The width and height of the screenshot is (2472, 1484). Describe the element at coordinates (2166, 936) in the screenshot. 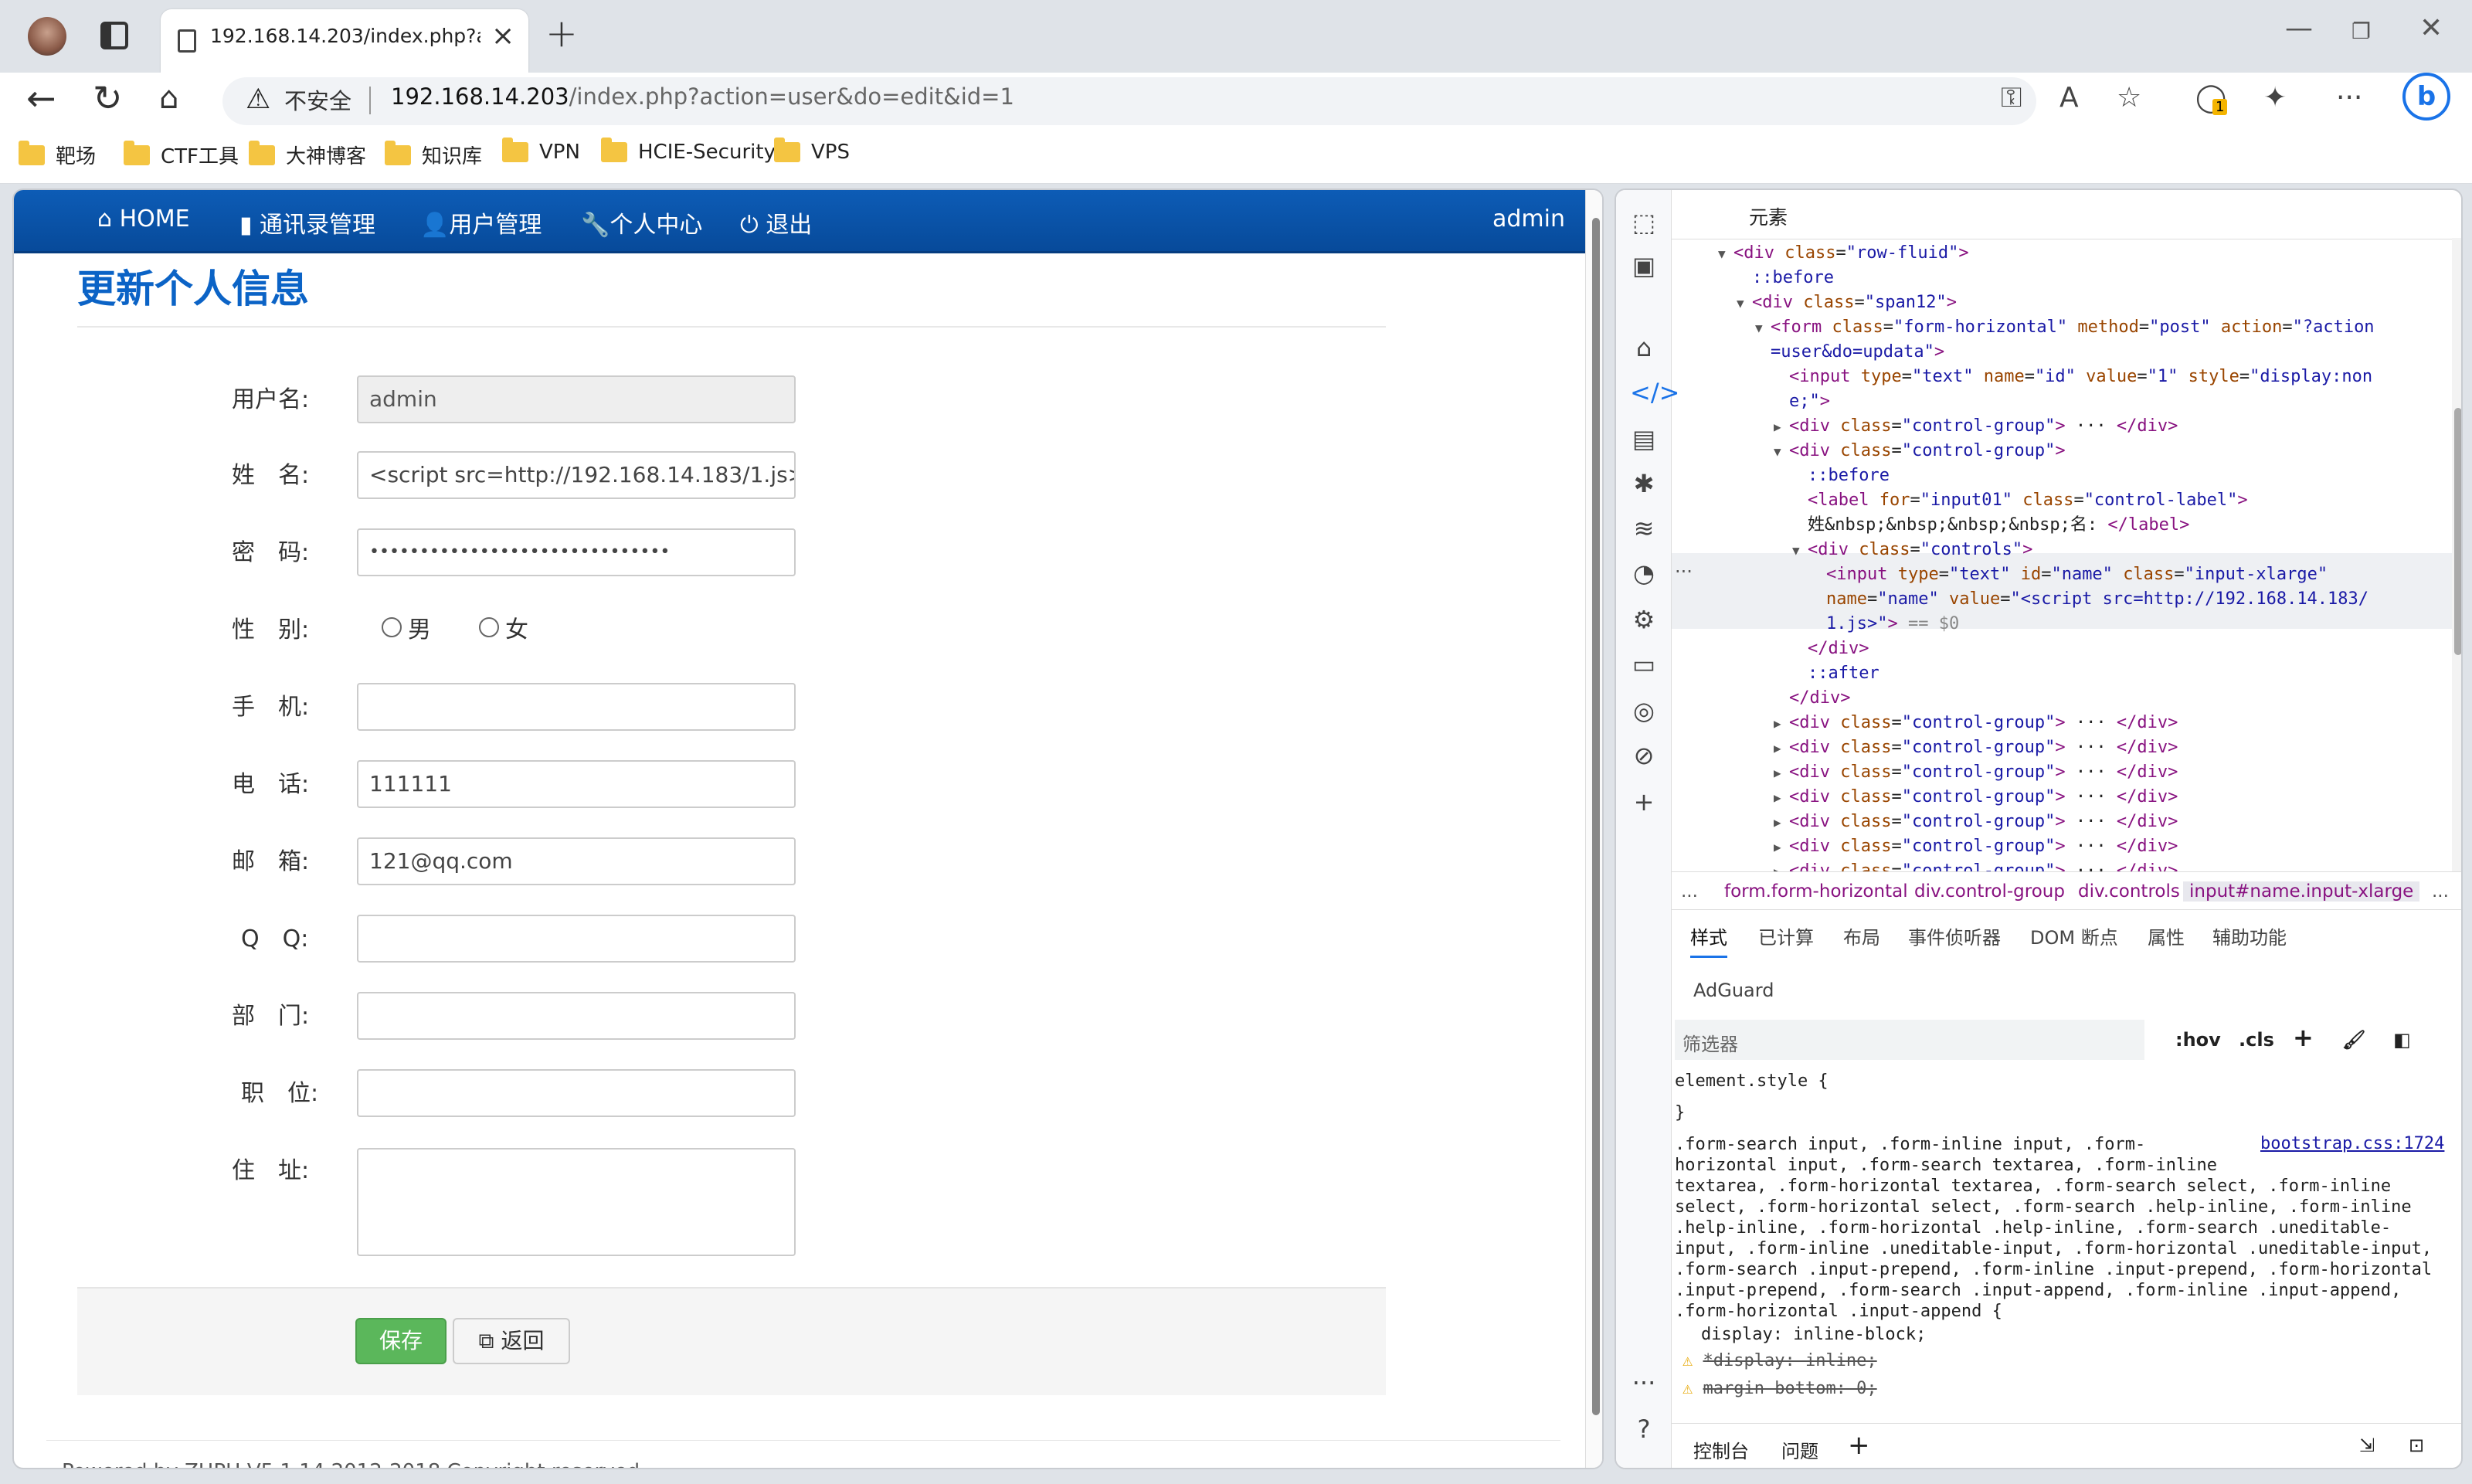

I see `tab-properties: 属性` at that location.